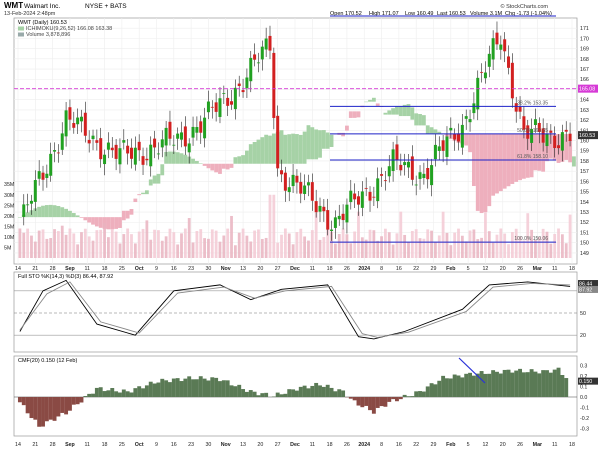  I want to click on x-tick: 25, so click(122, 269).